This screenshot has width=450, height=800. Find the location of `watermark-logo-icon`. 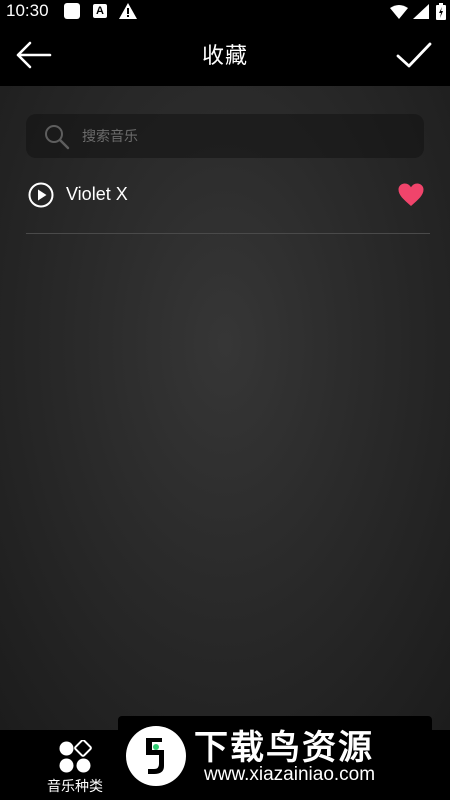

watermark-logo-icon is located at coordinates (156, 756).